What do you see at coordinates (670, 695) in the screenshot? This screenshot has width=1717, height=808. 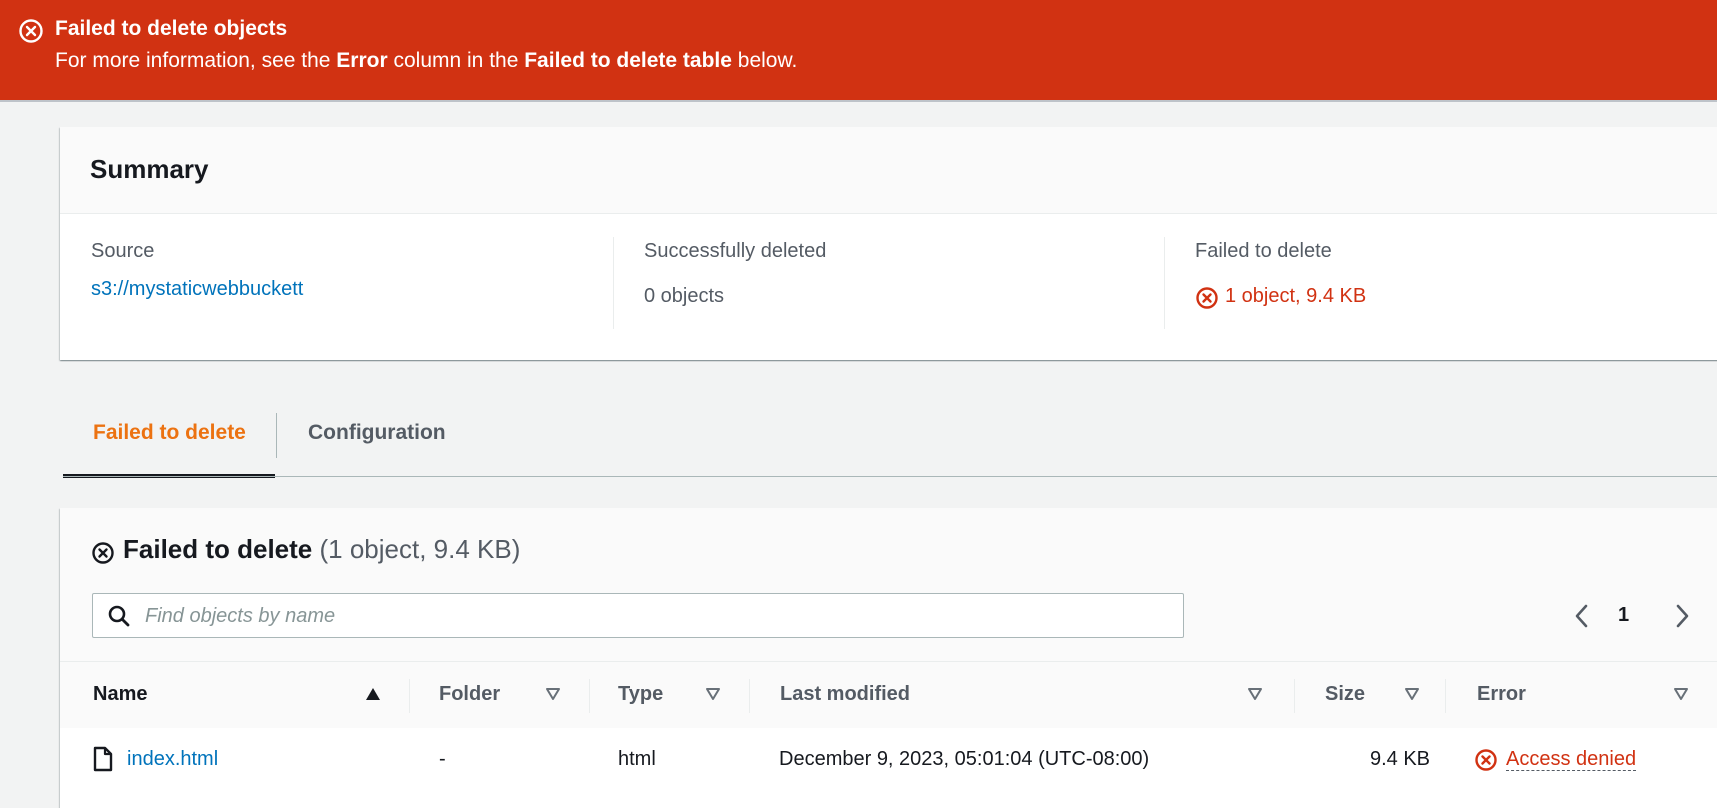 I see `column-header-type: Type` at bounding box center [670, 695].